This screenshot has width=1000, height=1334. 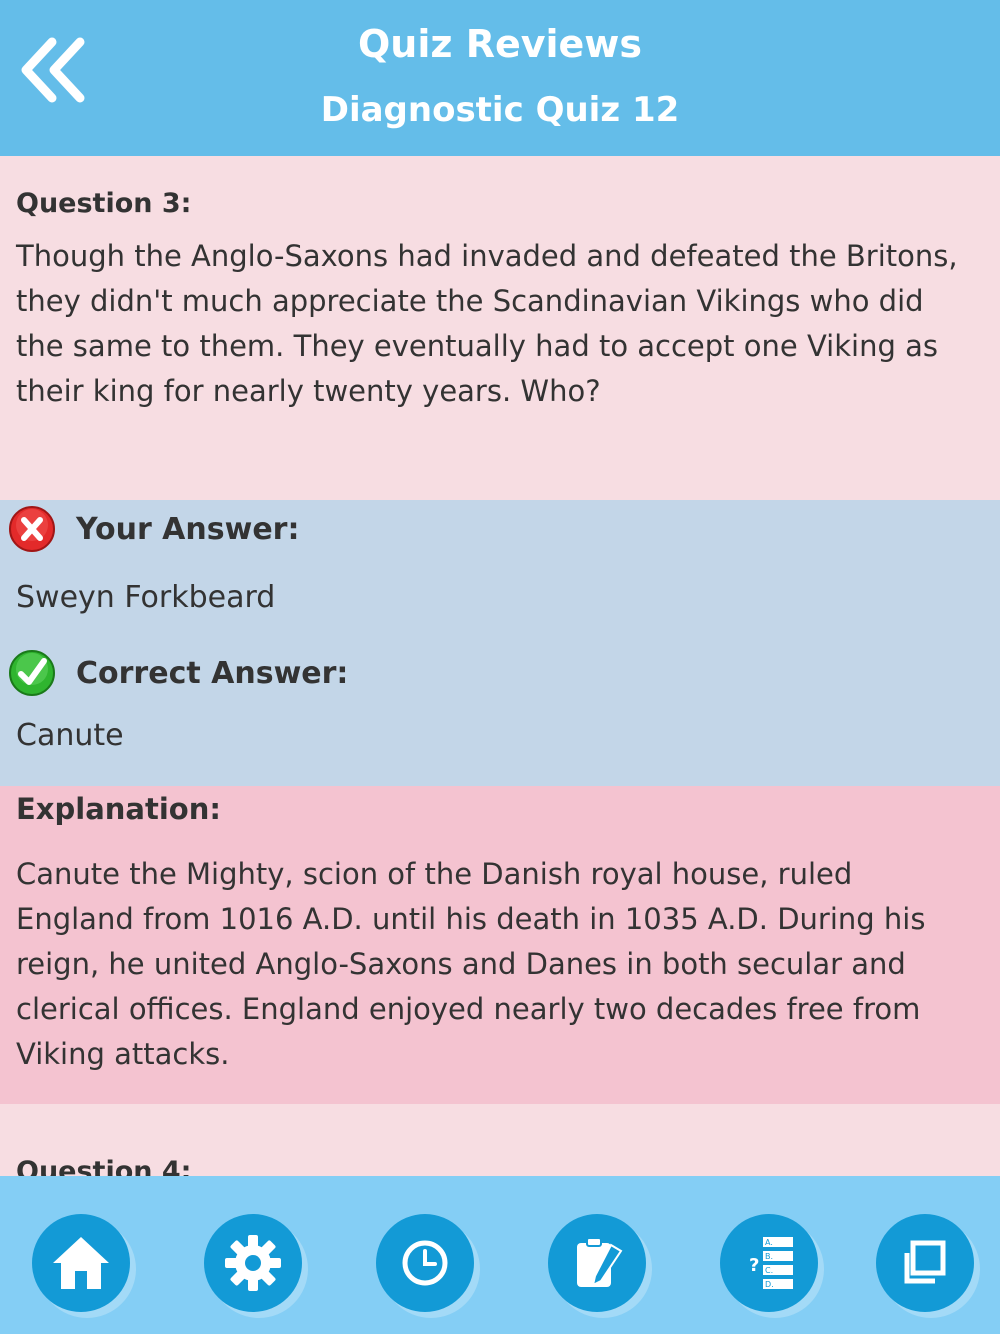 I want to click on clock-icon, so click(x=425, y=1263).